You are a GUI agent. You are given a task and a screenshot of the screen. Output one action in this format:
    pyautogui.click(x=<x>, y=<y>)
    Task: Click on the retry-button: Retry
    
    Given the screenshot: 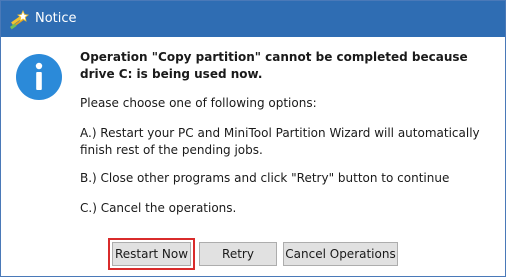 What is the action you would take?
    pyautogui.click(x=238, y=254)
    